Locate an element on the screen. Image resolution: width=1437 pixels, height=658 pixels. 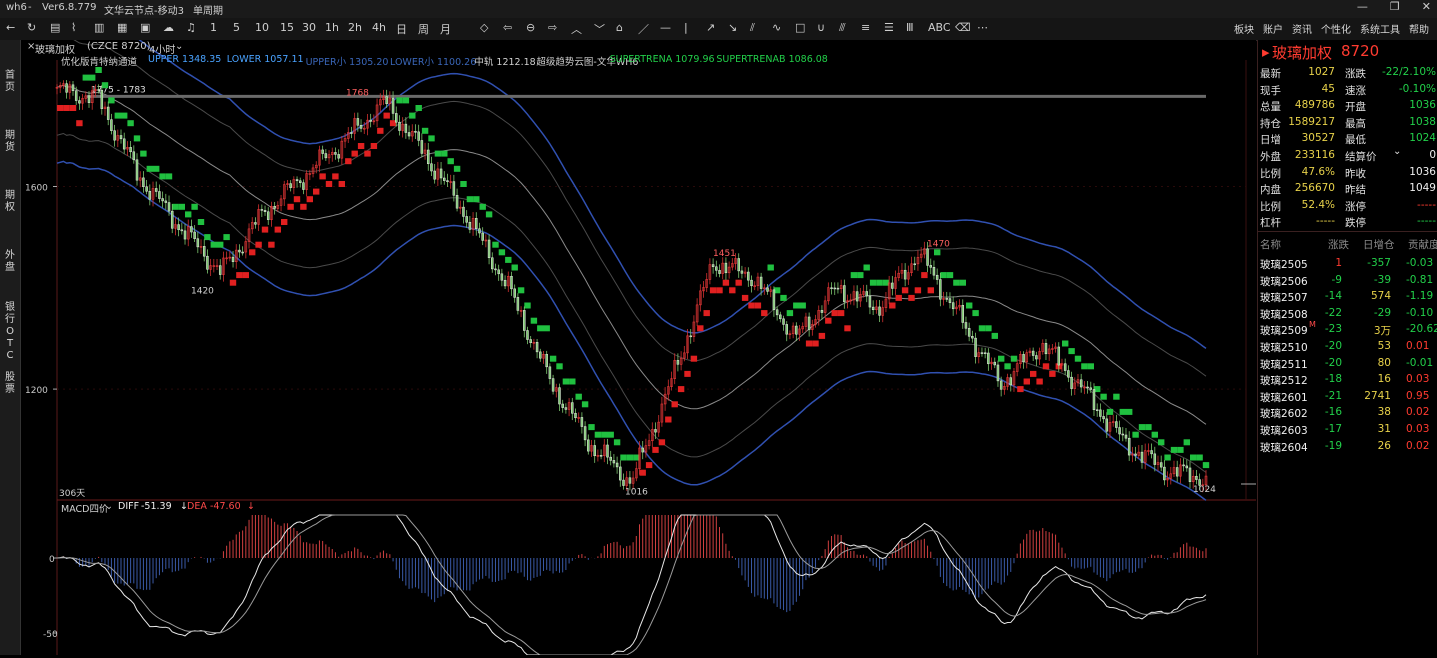
ray-icon: ↗ is located at coordinates (710, 27).